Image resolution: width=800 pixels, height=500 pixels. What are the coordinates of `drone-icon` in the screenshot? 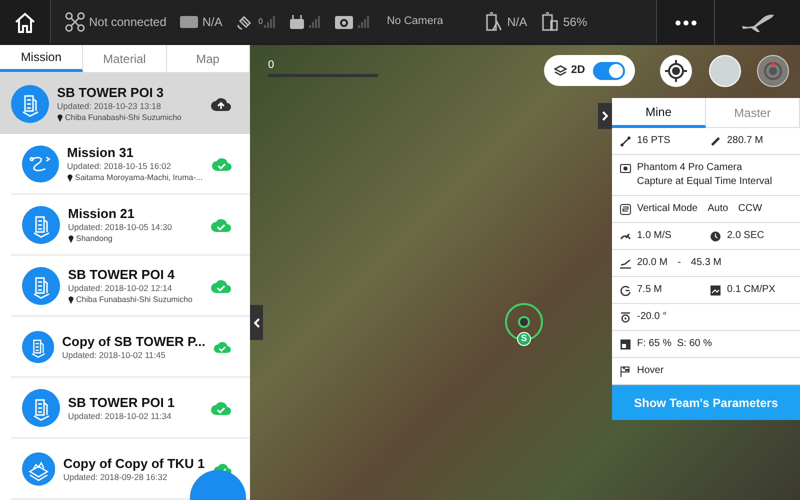 It's located at (75, 22).